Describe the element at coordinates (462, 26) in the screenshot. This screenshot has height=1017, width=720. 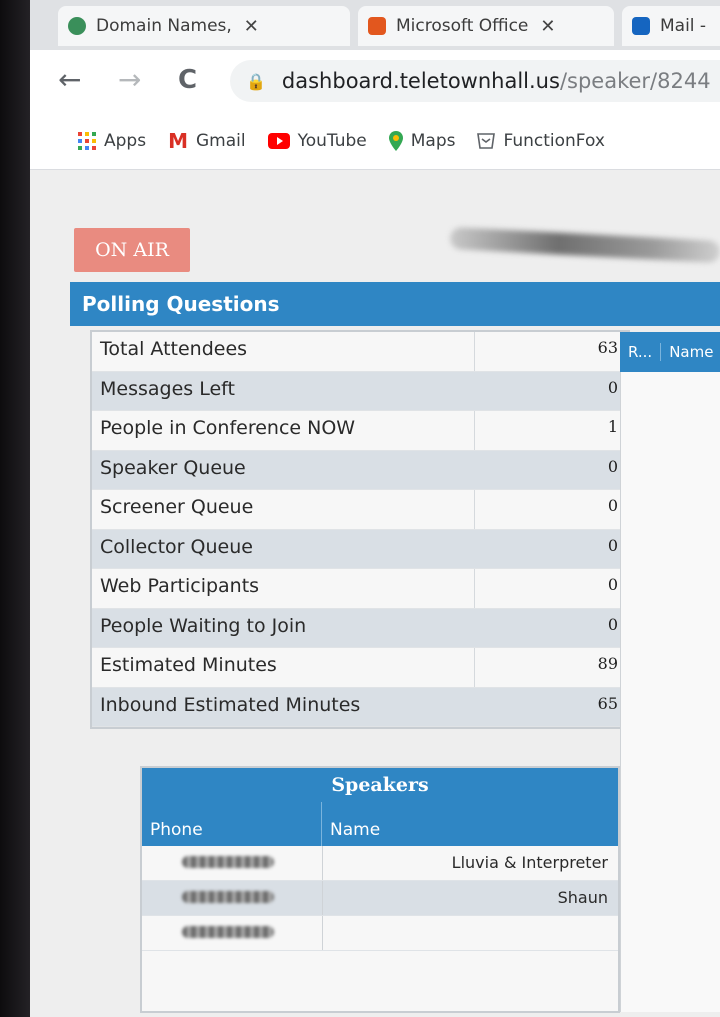
I see `tab-label: Microsoft Office` at that location.